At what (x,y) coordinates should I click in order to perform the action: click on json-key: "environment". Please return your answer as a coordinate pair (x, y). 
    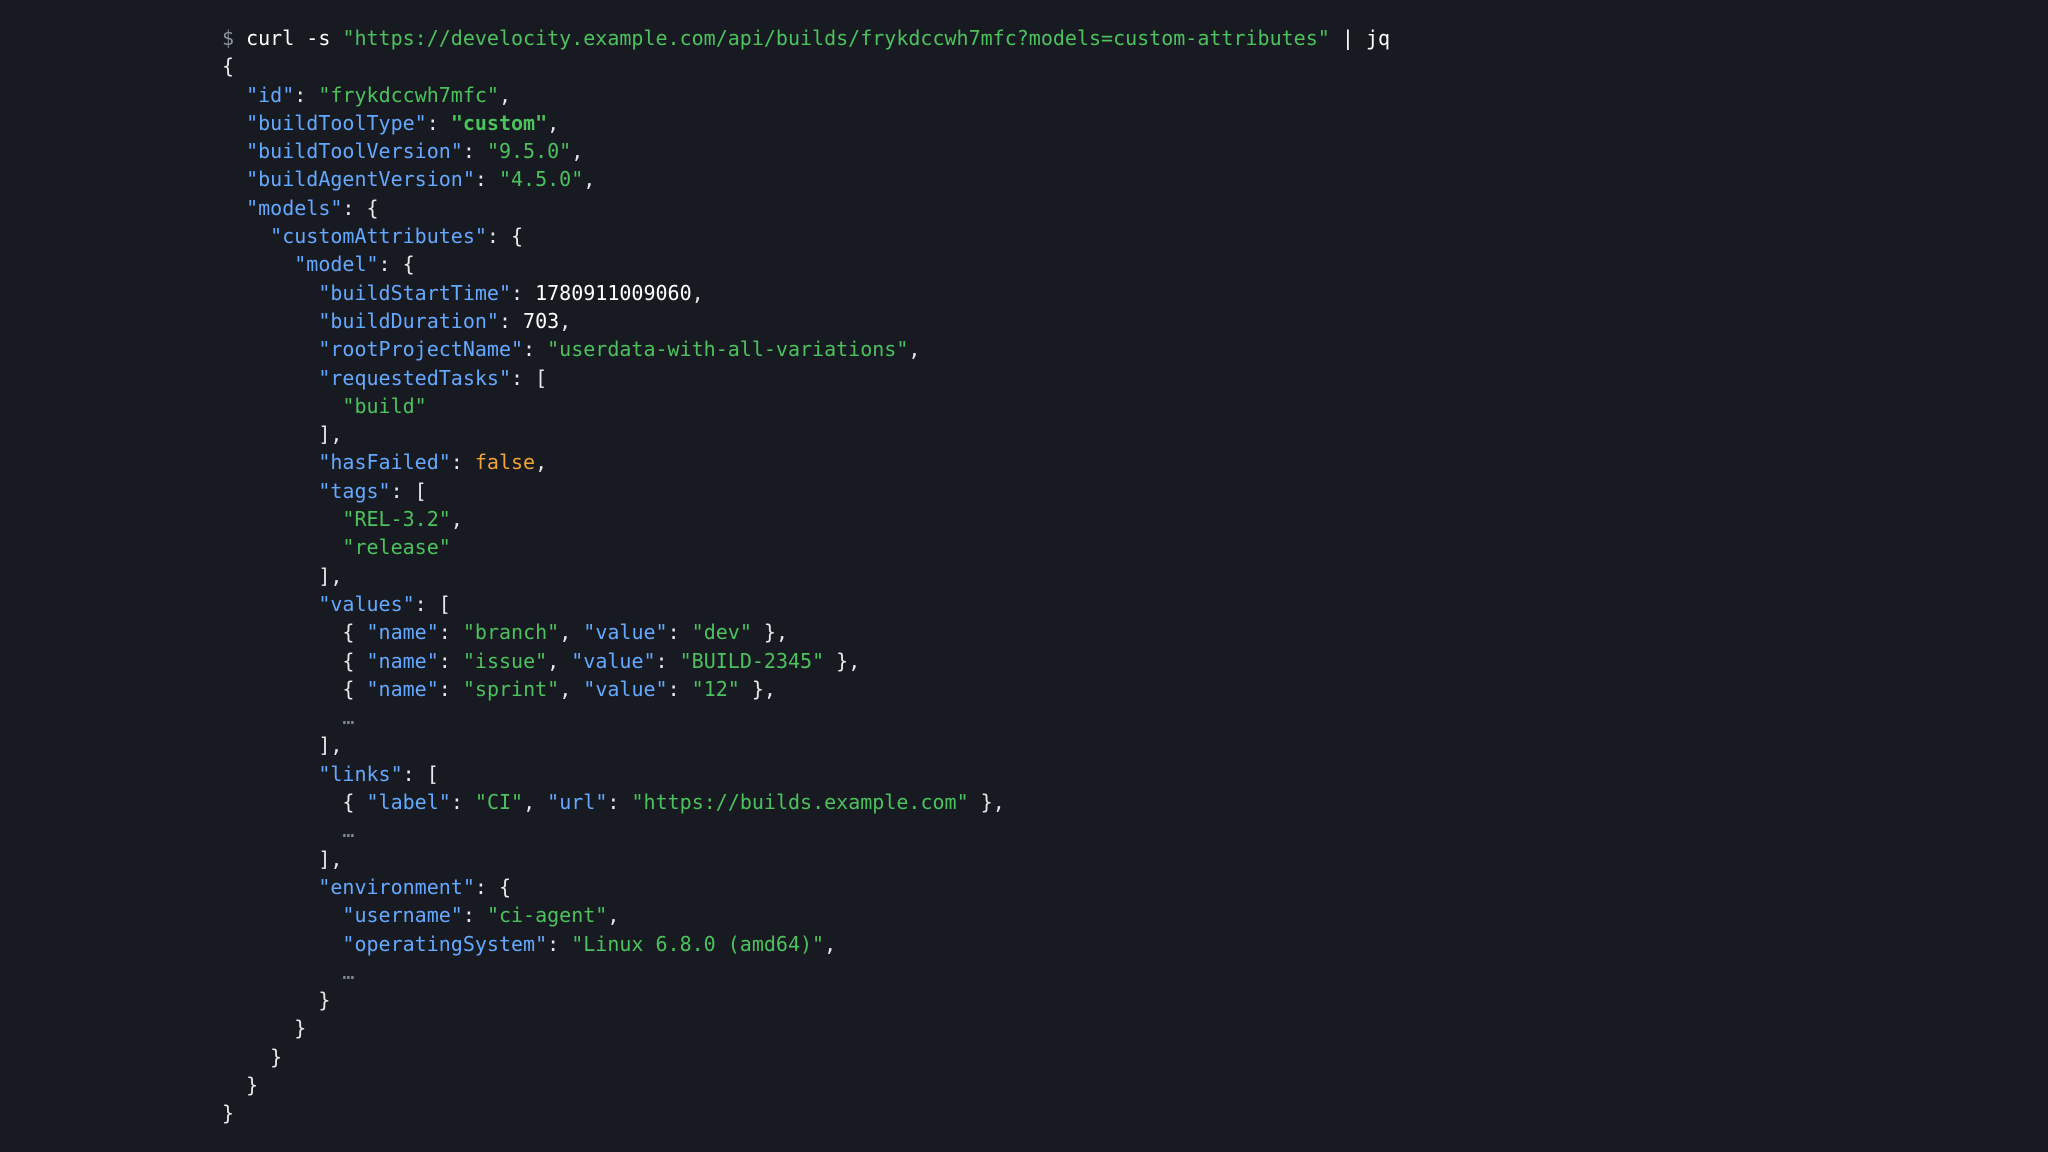
    Looking at the image, I should click on (396, 886).